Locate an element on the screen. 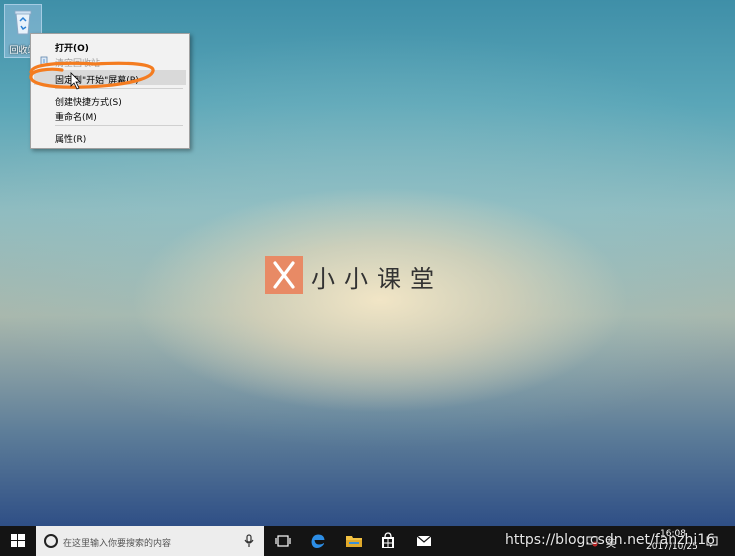 The width and height of the screenshot is (735, 560). task-view-icon is located at coordinates (283, 541).